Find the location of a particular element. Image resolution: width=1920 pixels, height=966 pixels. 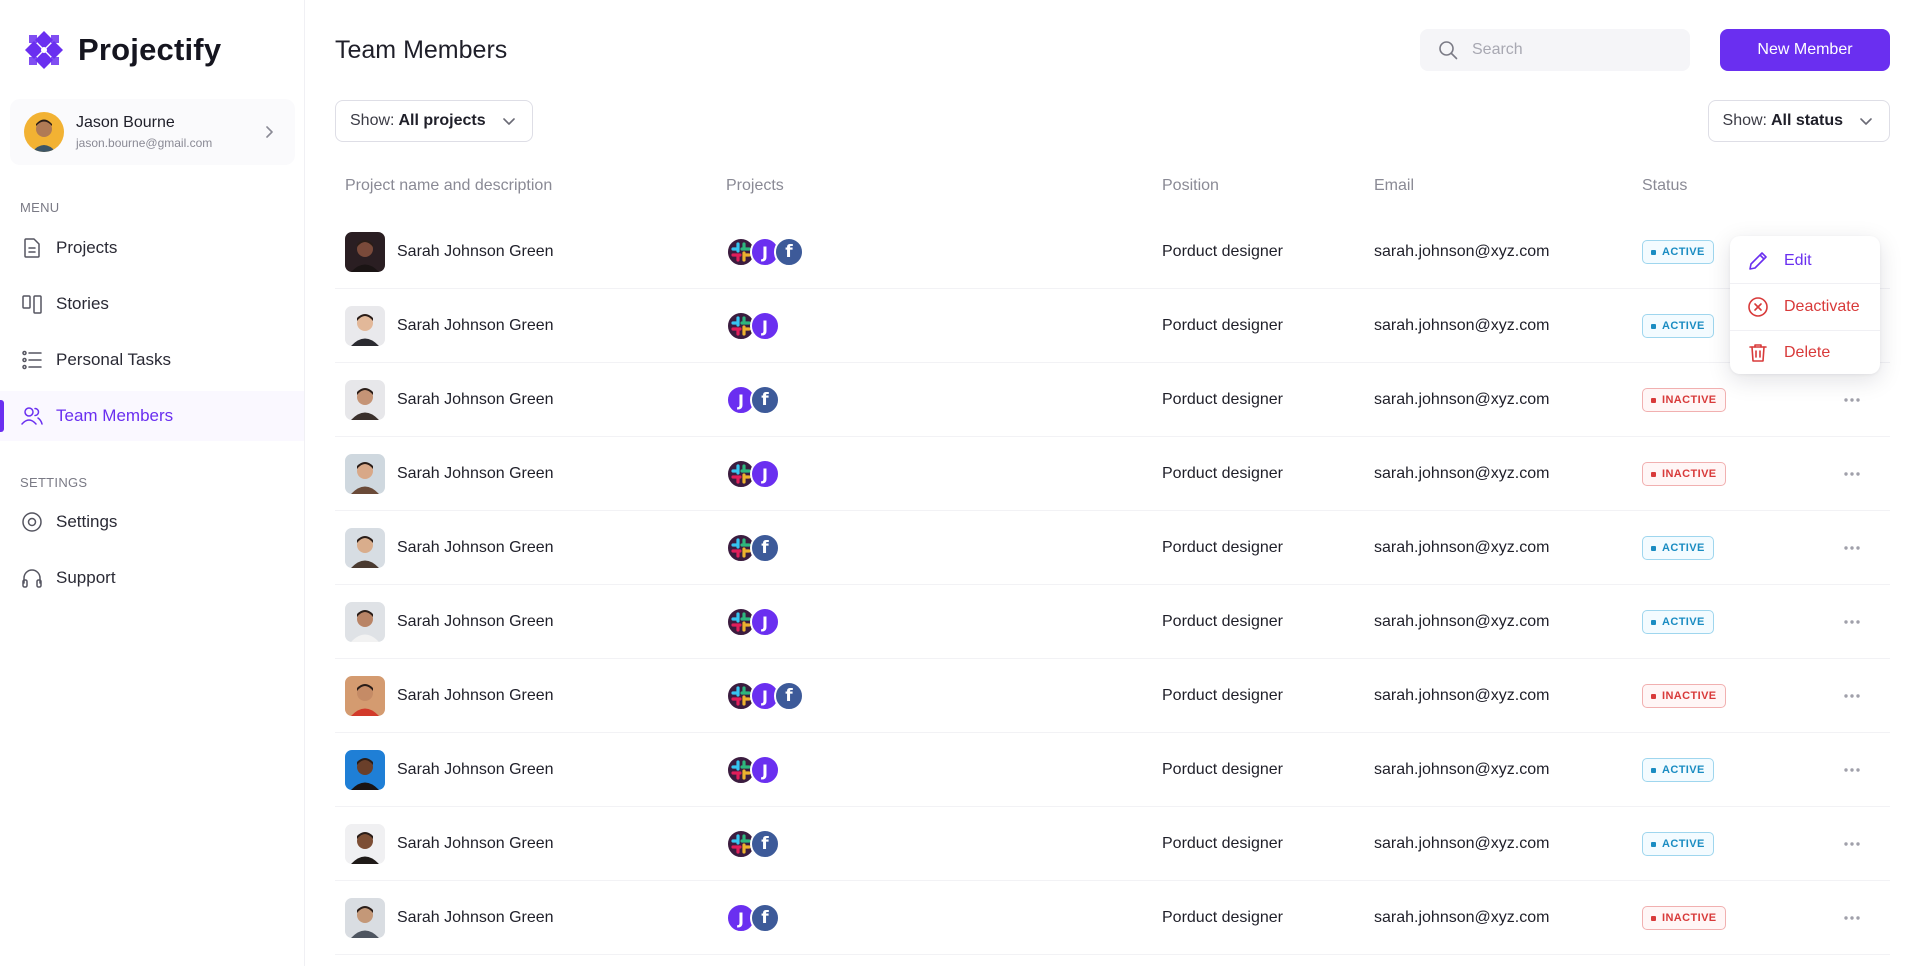

projects-filter-dropdown: Show: All projects is located at coordinates (434, 121).